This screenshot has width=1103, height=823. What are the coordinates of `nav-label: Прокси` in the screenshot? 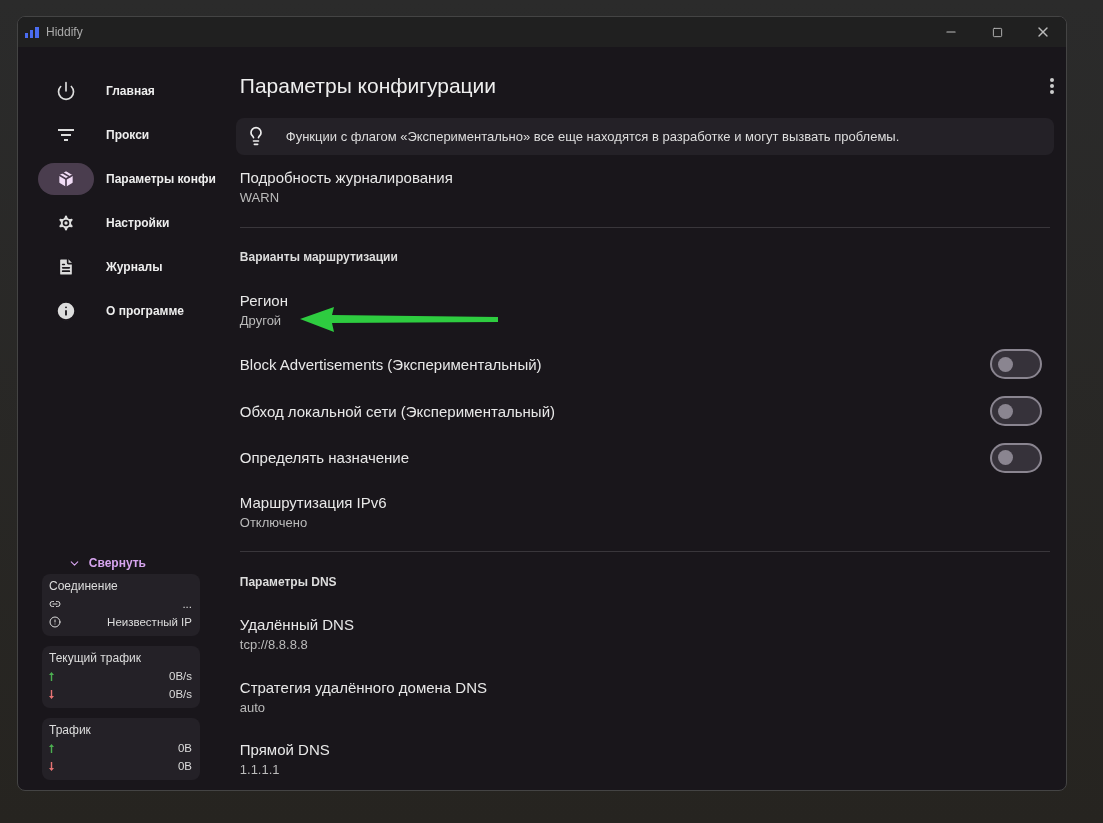 It's located at (128, 135).